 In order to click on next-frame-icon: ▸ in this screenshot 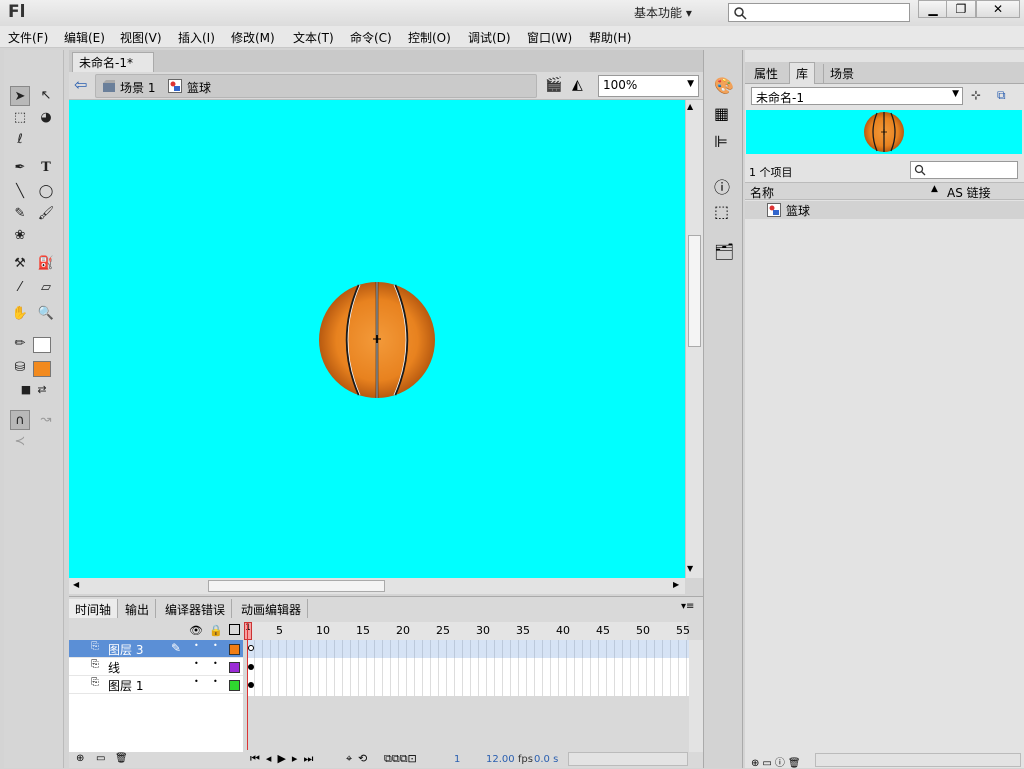, I will do `click(298, 758)`.